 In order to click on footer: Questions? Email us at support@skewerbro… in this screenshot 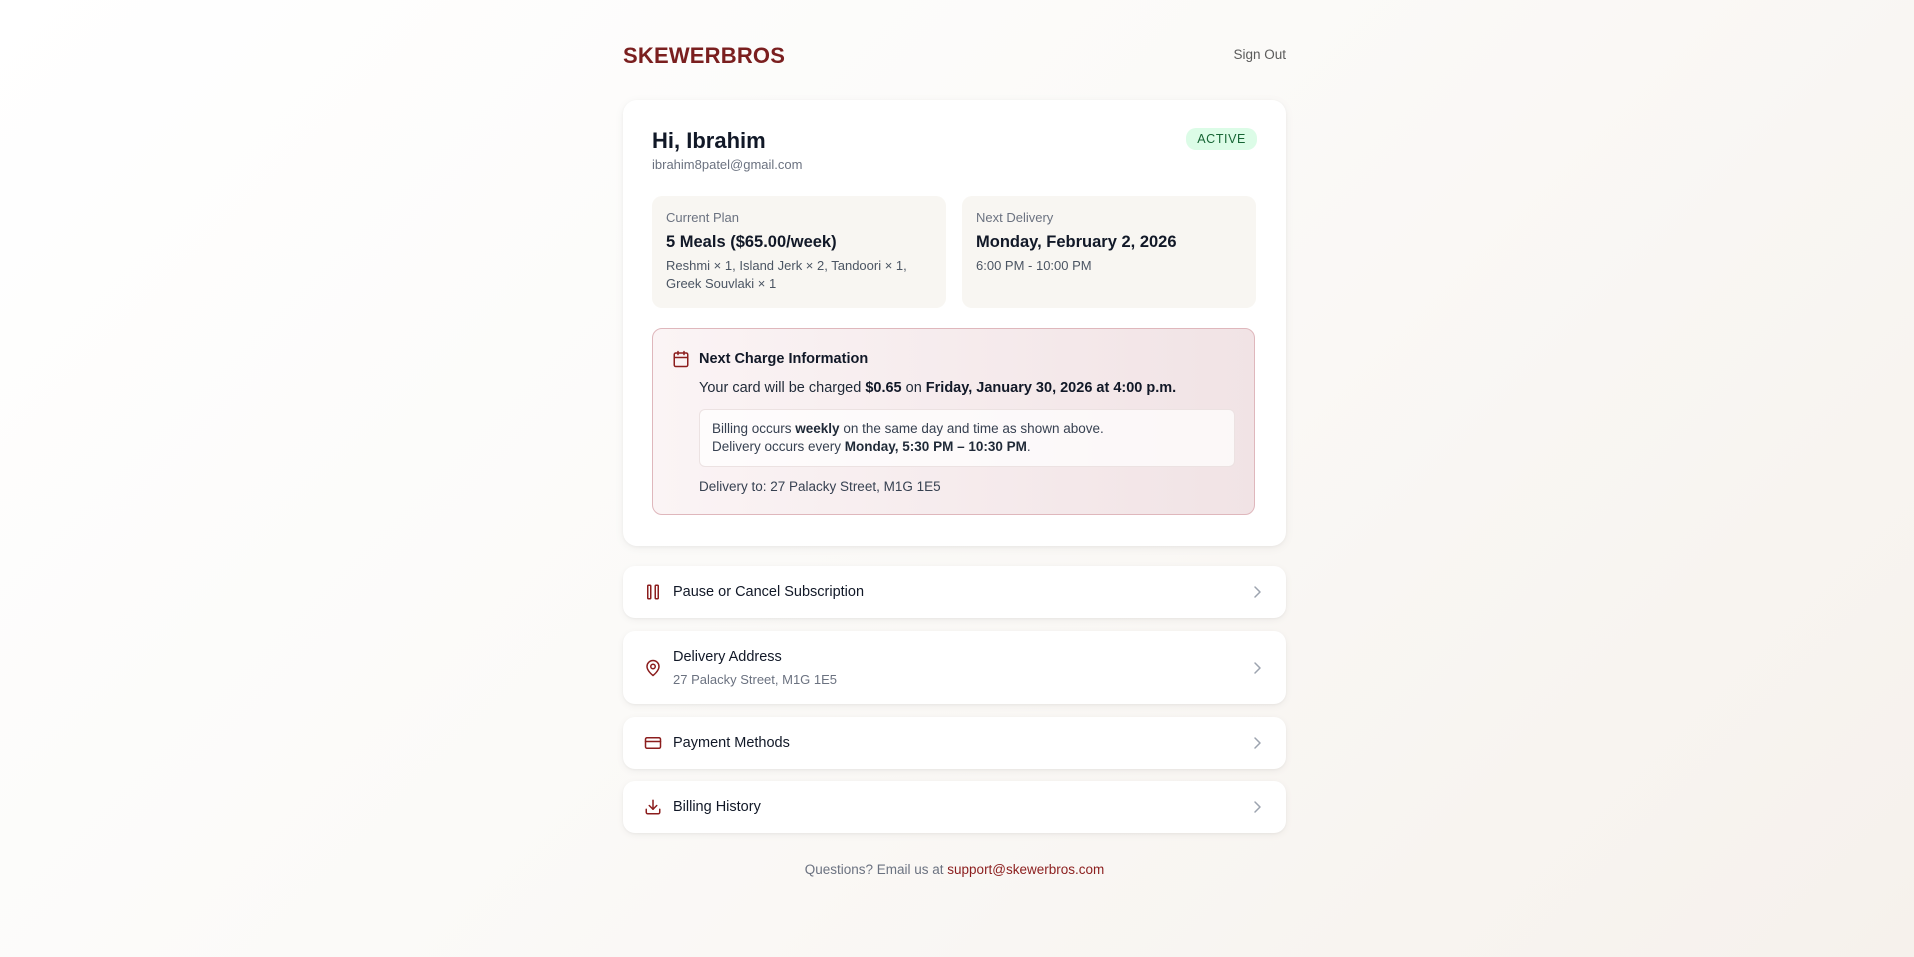, I will do `click(954, 869)`.